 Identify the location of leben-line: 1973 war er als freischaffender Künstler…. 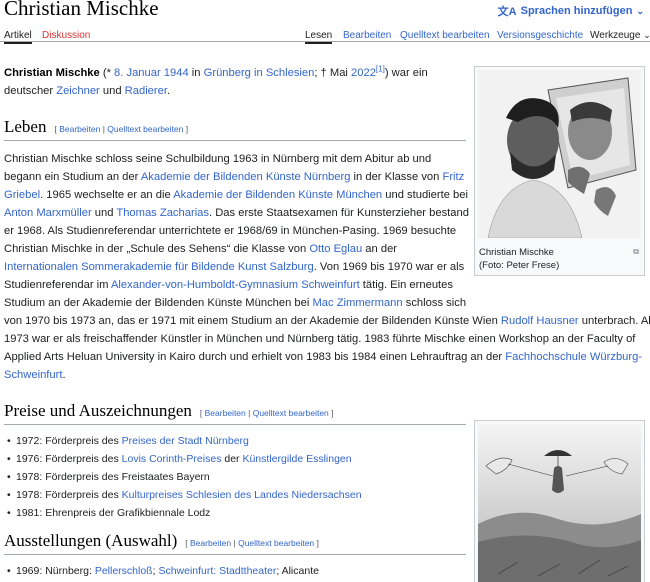
(320, 339).